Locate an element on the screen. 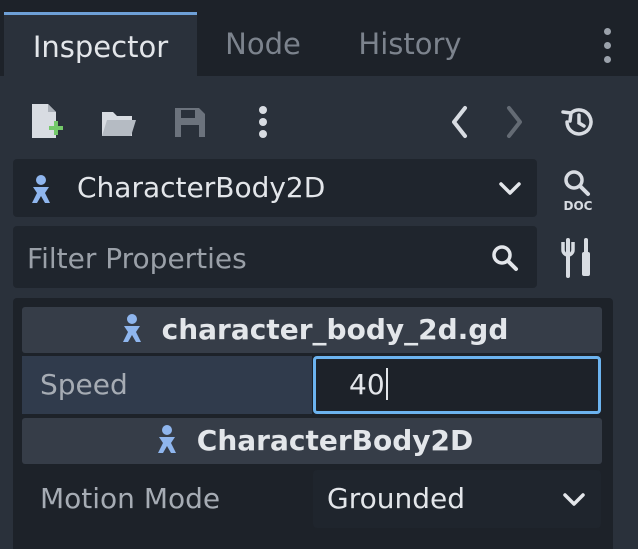  open-documentation-button: DOC is located at coordinates (578, 190).